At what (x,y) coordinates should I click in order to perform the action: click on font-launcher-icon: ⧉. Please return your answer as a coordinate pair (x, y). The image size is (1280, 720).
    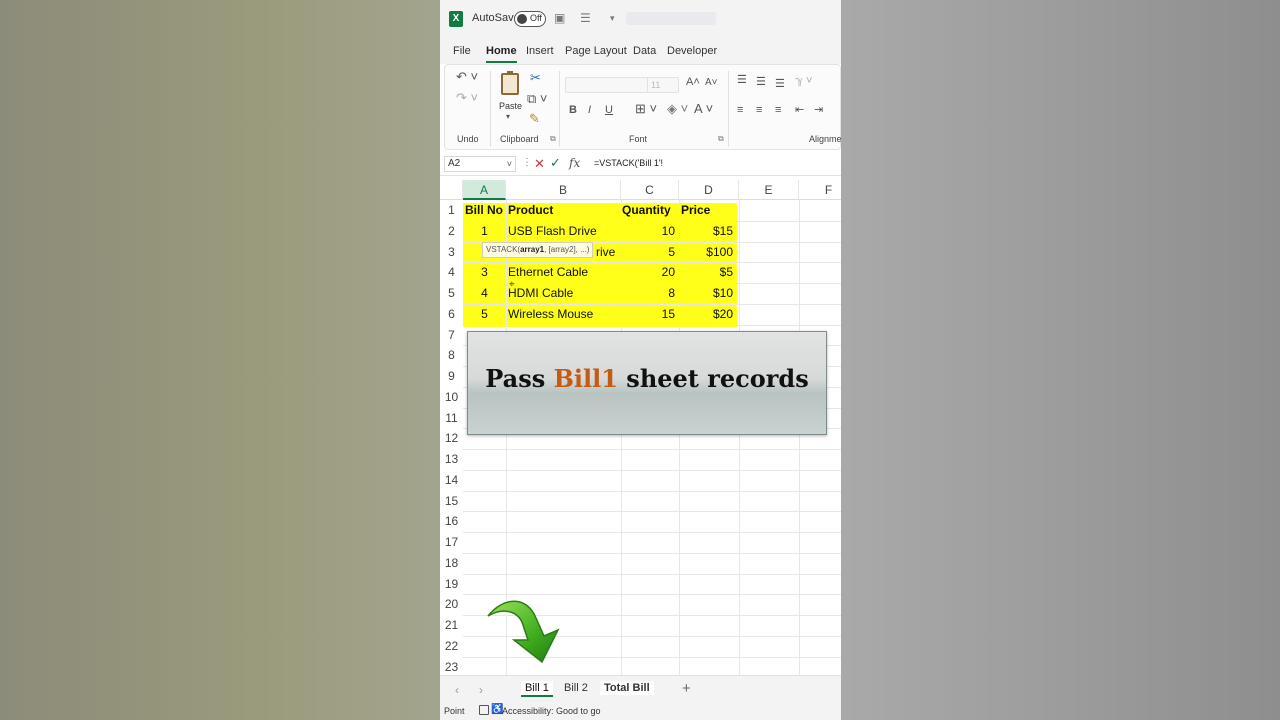
    Looking at the image, I should click on (721, 139).